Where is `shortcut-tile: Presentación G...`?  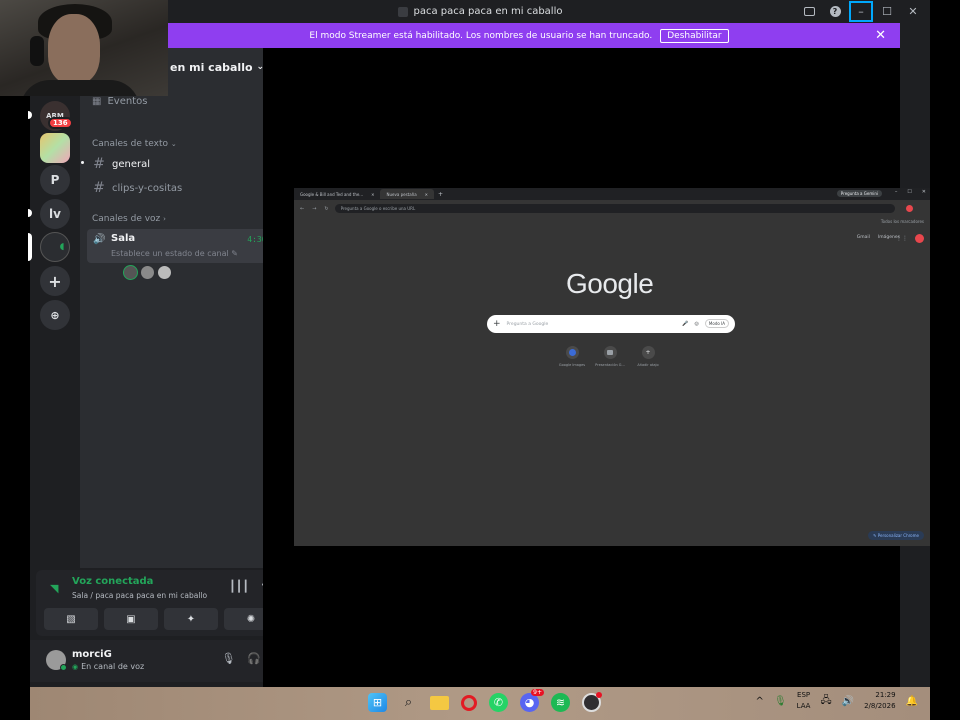
shortcut-tile: Presentación G... is located at coordinates (610, 356).